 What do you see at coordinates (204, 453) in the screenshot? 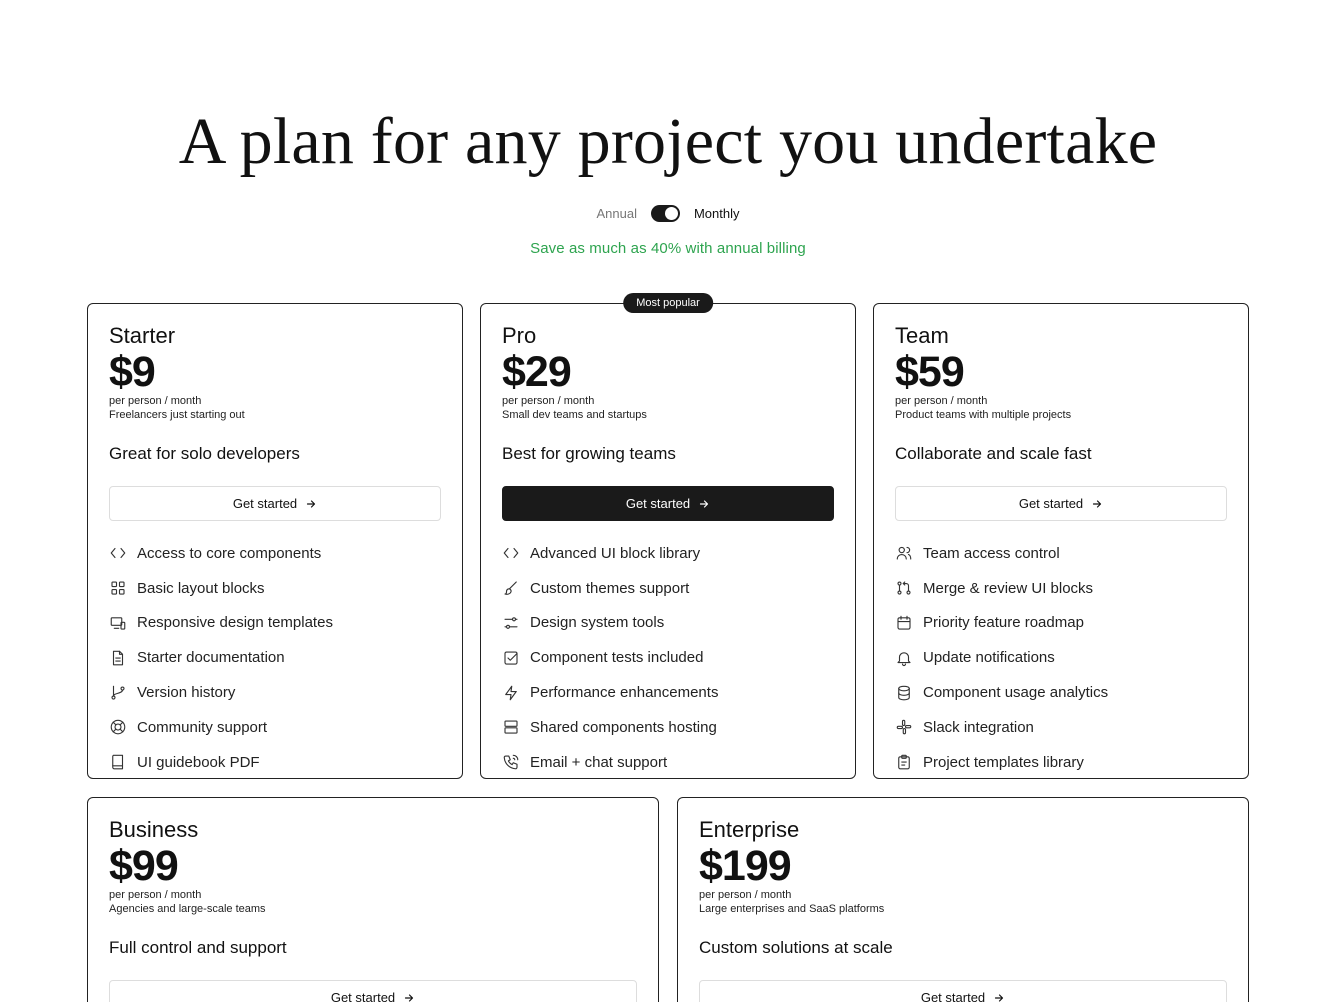
I see `plan-tagline: Great for solo developers` at bounding box center [204, 453].